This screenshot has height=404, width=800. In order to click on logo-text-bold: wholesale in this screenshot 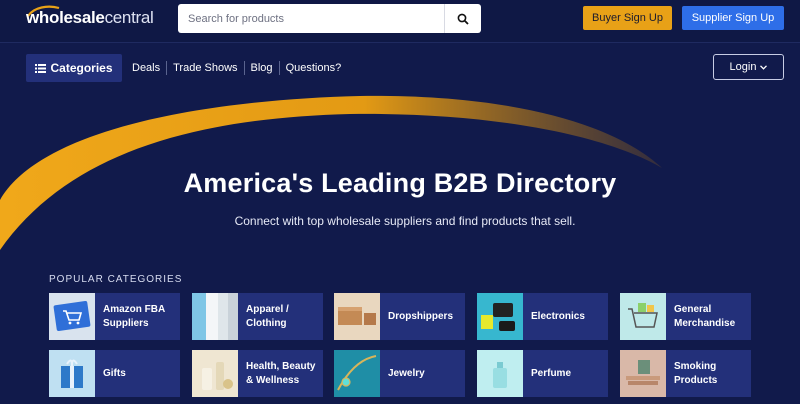, I will do `click(65, 17)`.